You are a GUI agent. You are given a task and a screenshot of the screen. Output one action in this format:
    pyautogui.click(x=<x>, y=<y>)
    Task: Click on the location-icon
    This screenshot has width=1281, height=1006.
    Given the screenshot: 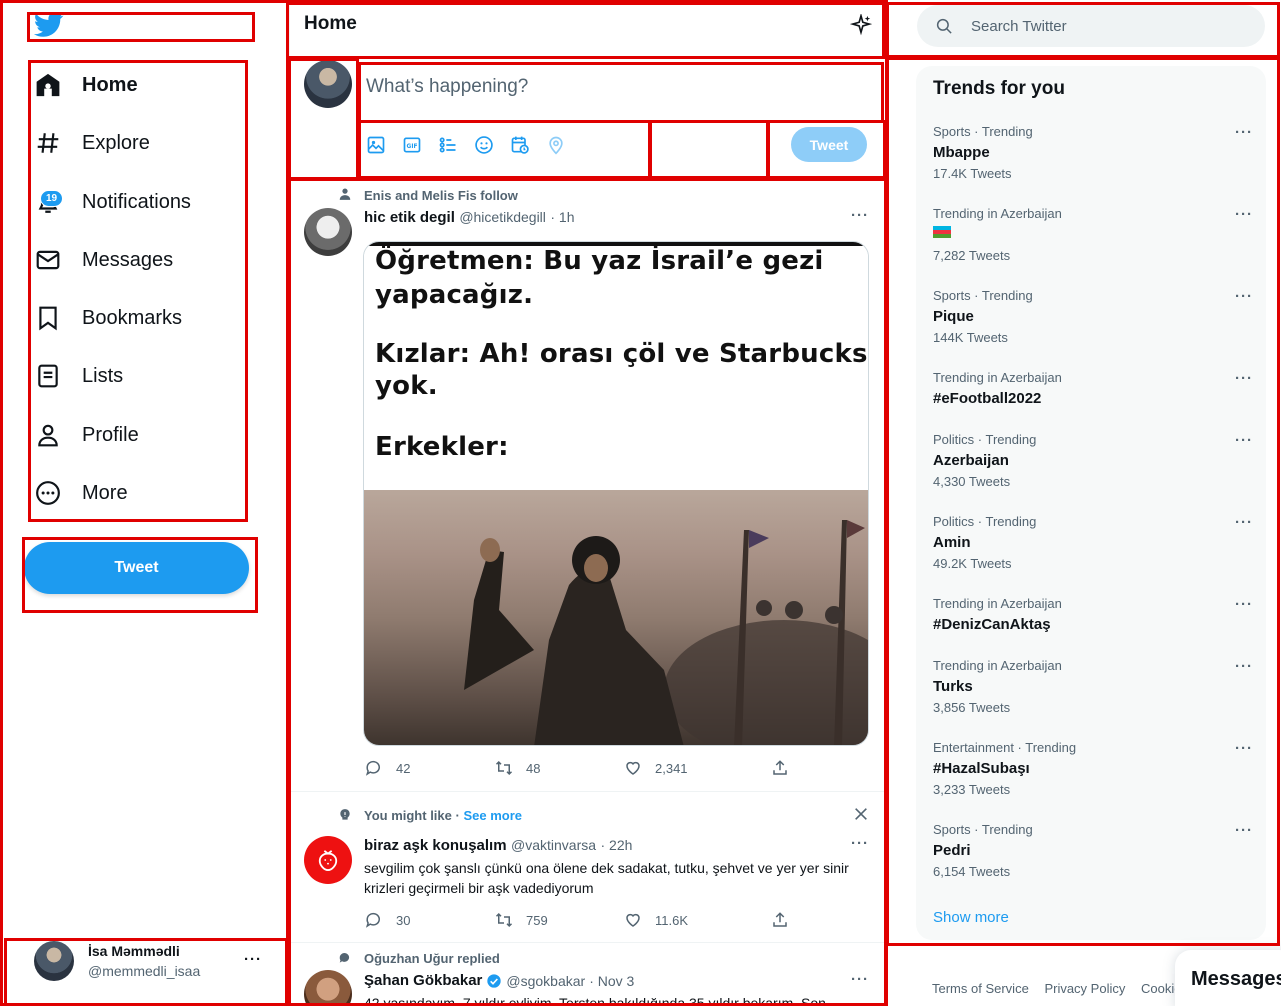 What is the action you would take?
    pyautogui.click(x=556, y=147)
    